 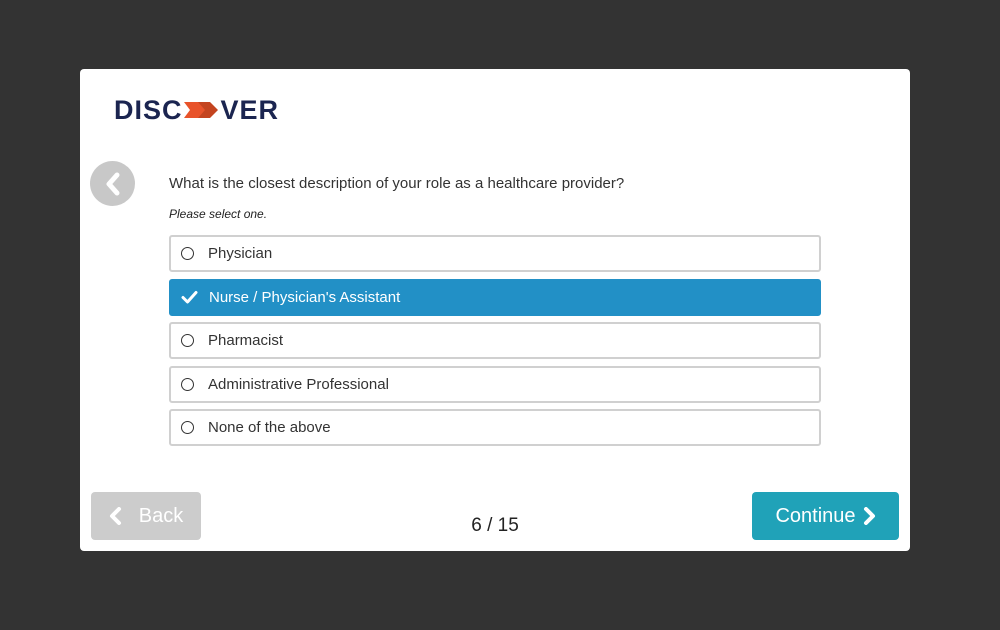 I want to click on checkmark-icon, so click(x=189, y=297).